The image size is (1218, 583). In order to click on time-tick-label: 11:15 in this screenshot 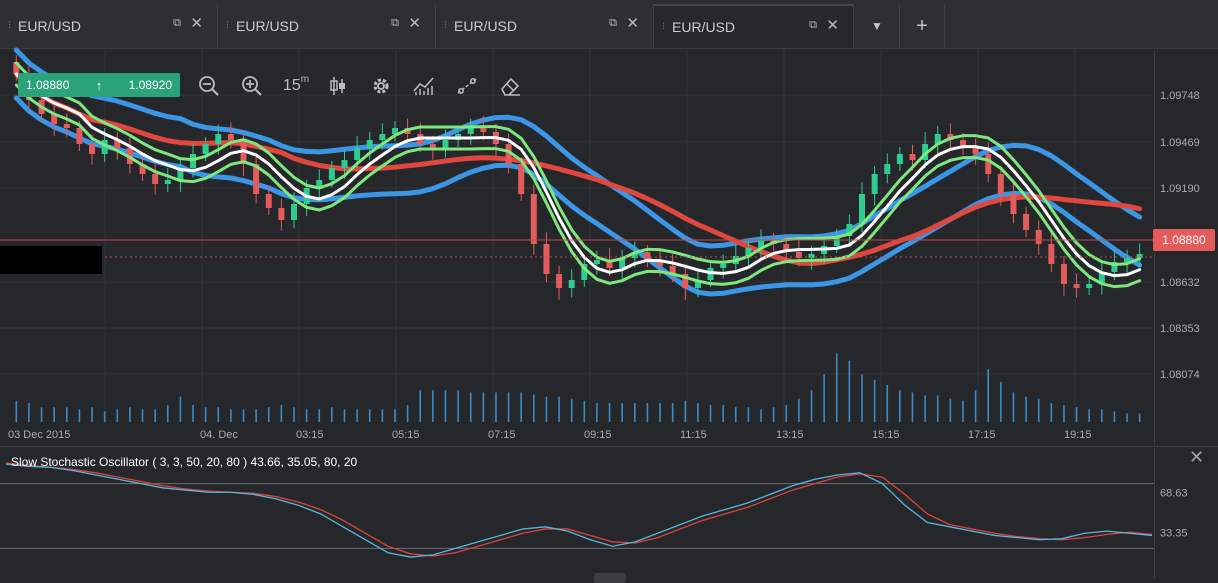, I will do `click(693, 435)`.